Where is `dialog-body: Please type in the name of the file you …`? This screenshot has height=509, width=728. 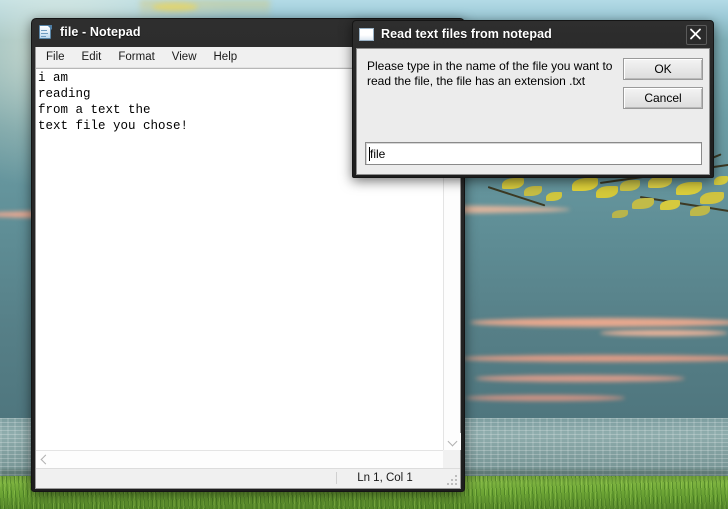
dialog-body: Please type in the name of the file you … is located at coordinates (533, 111).